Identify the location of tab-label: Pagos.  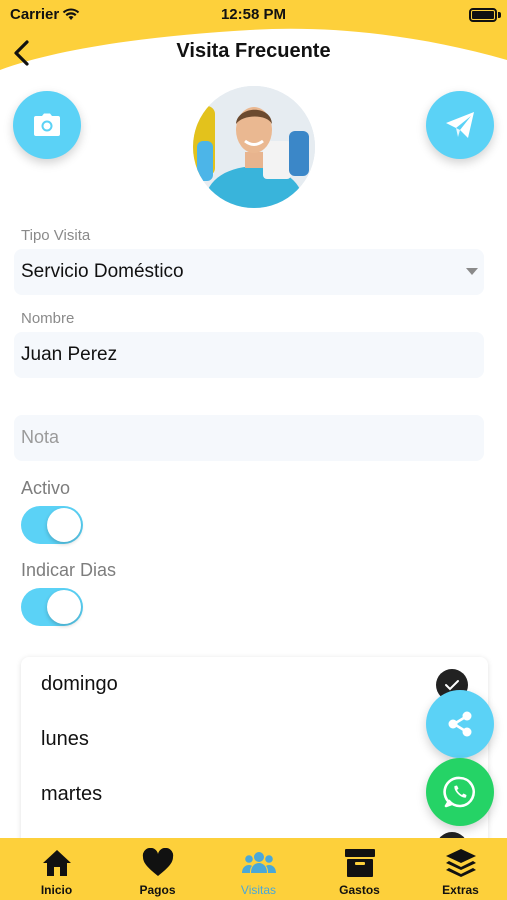
(157, 890).